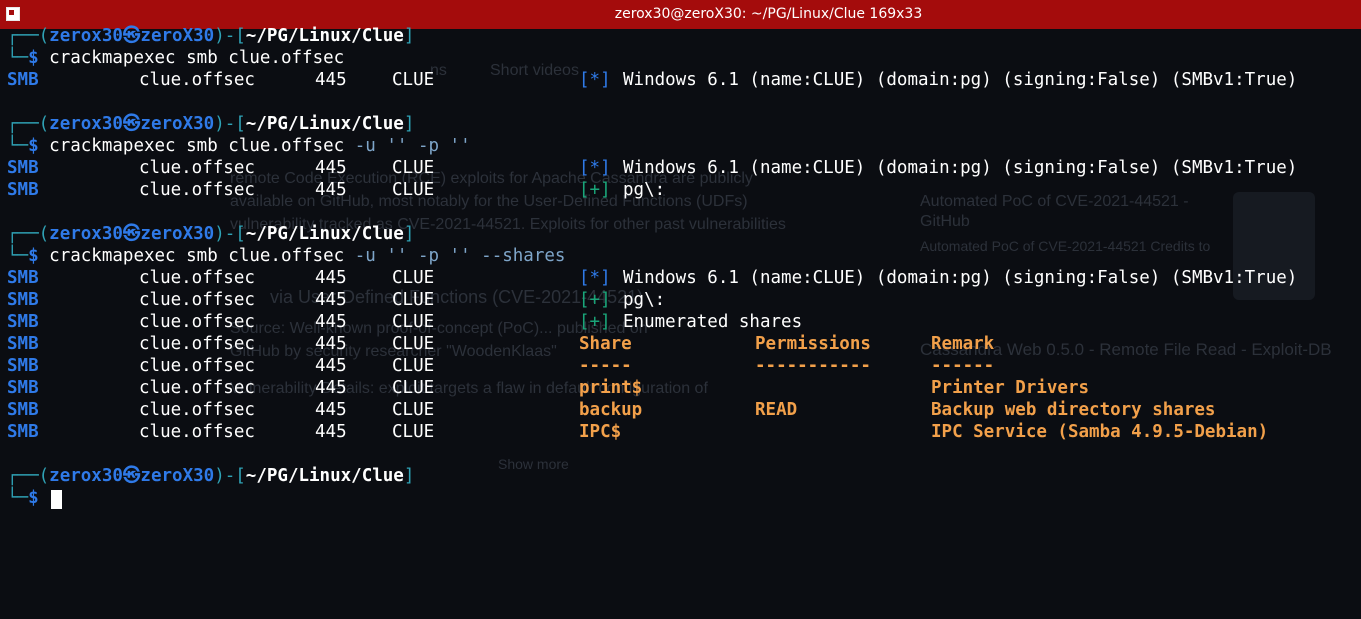  I want to click on shares-underline: -----, so click(605, 366).